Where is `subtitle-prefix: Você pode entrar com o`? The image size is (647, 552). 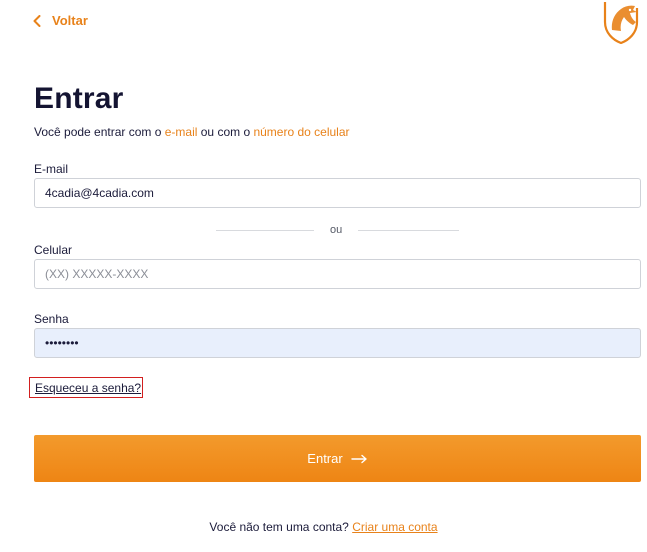
subtitle-prefix: Você pode entrar com o is located at coordinates (99, 132).